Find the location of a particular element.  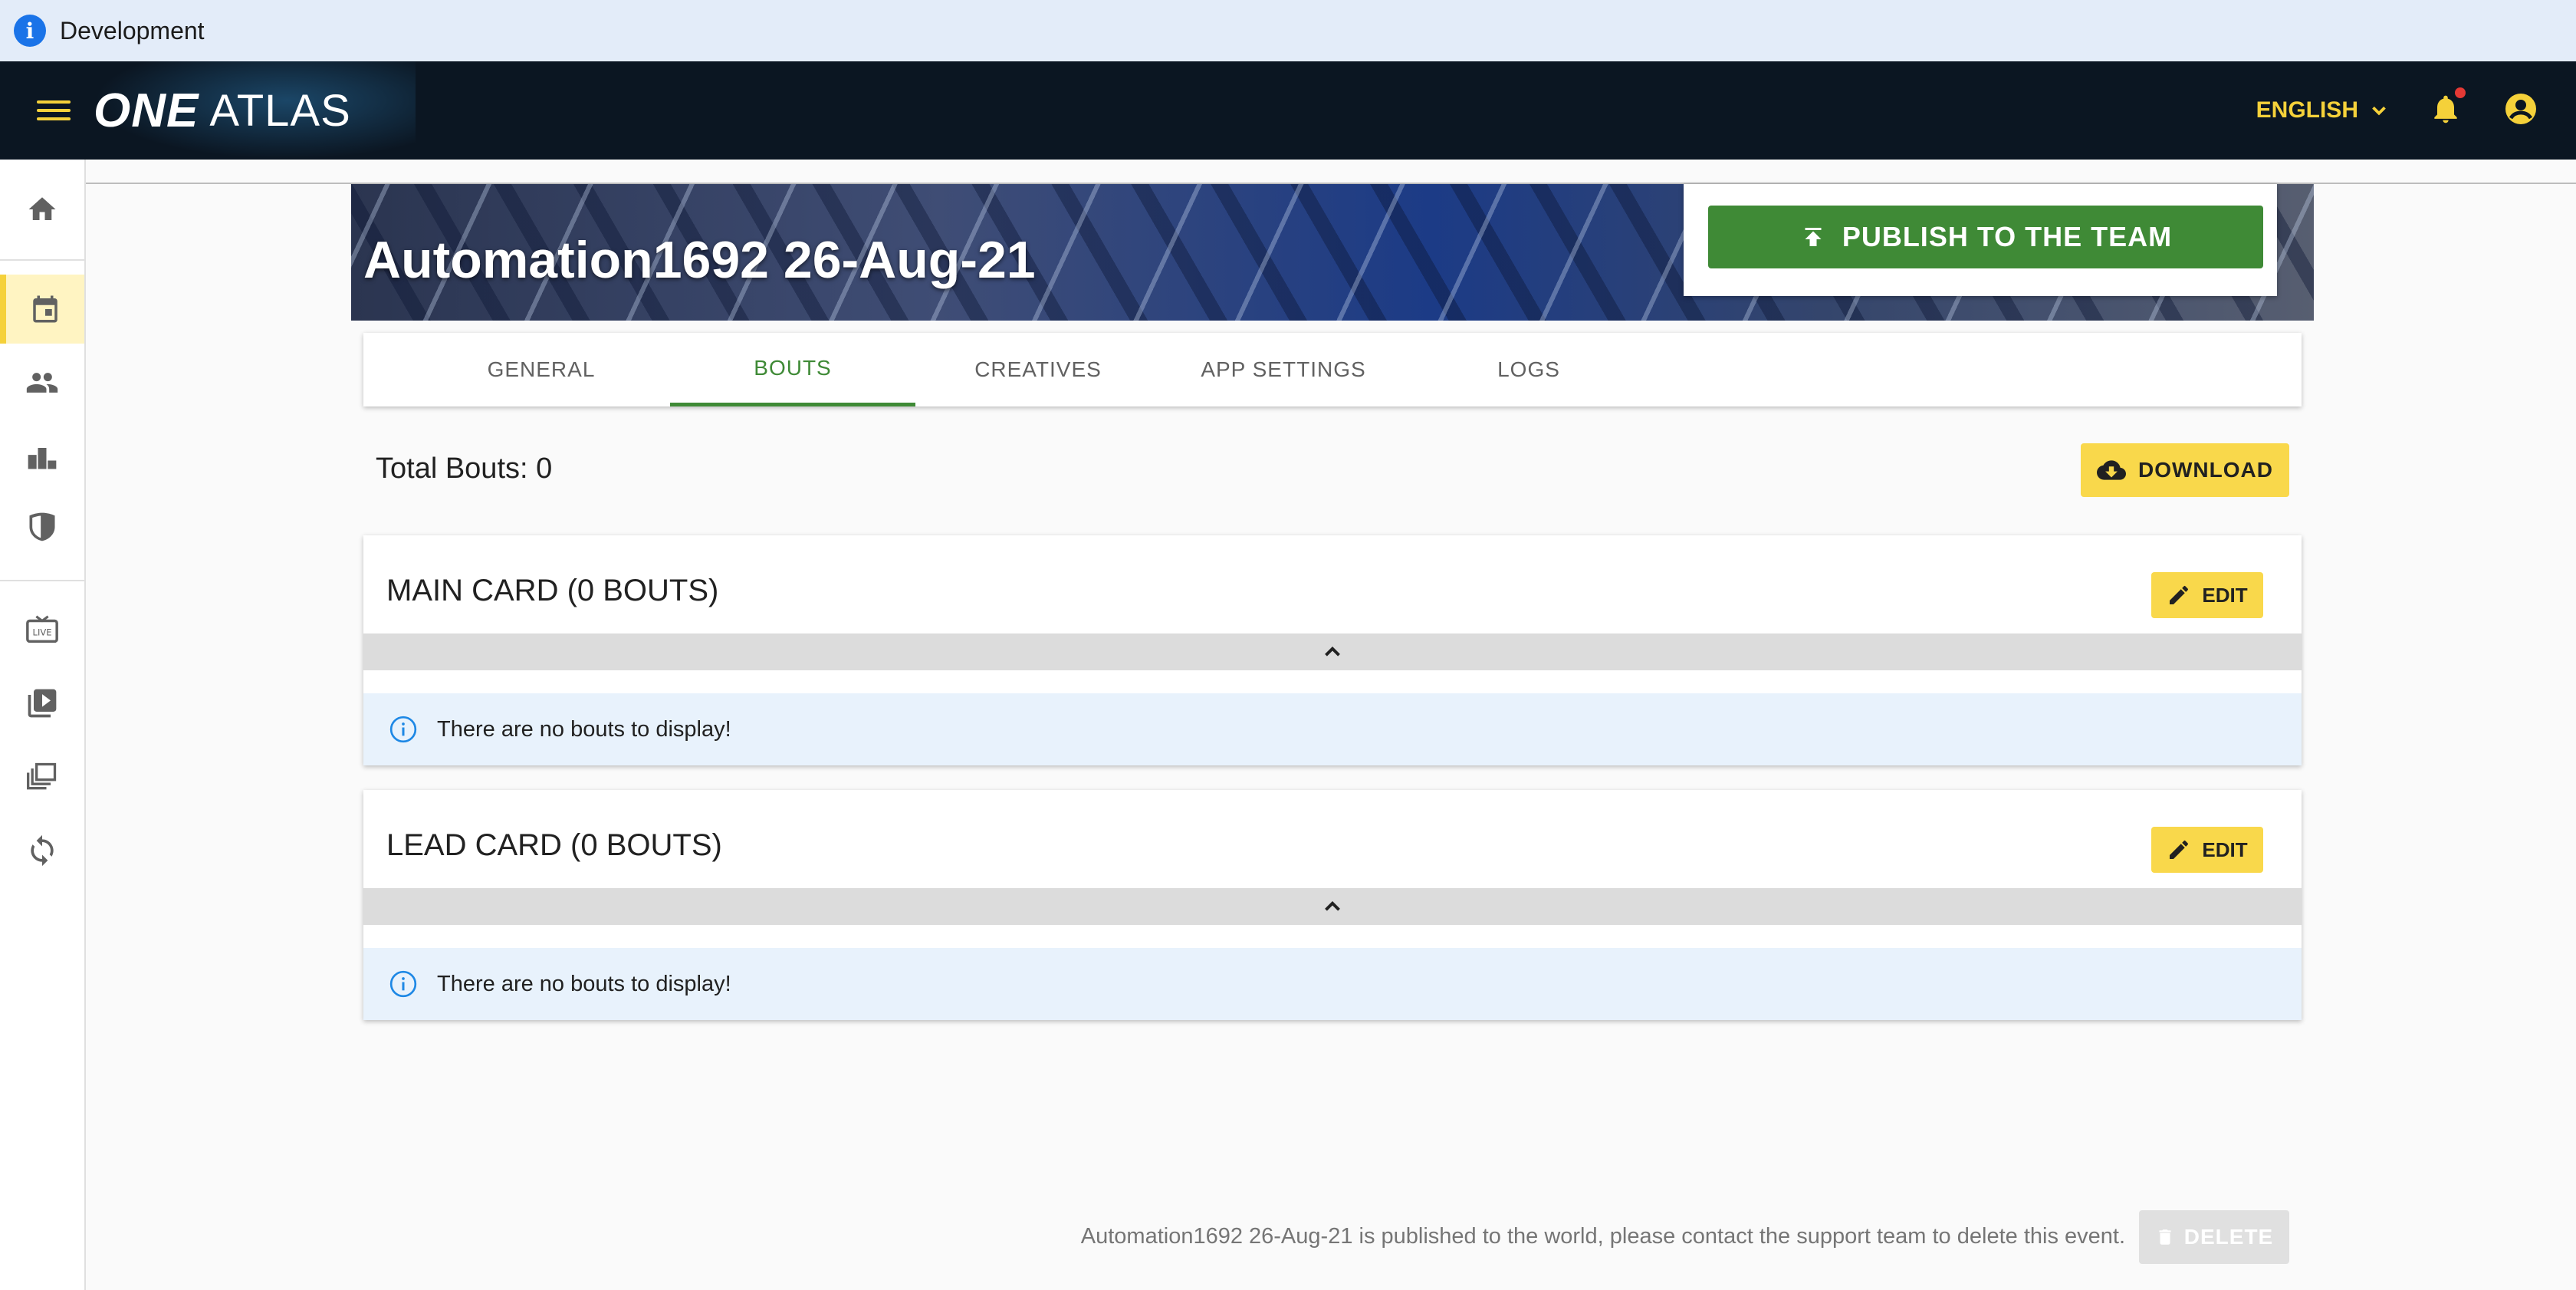

card-title: MAIN CARD (0 BOUTS) is located at coordinates (552, 591).